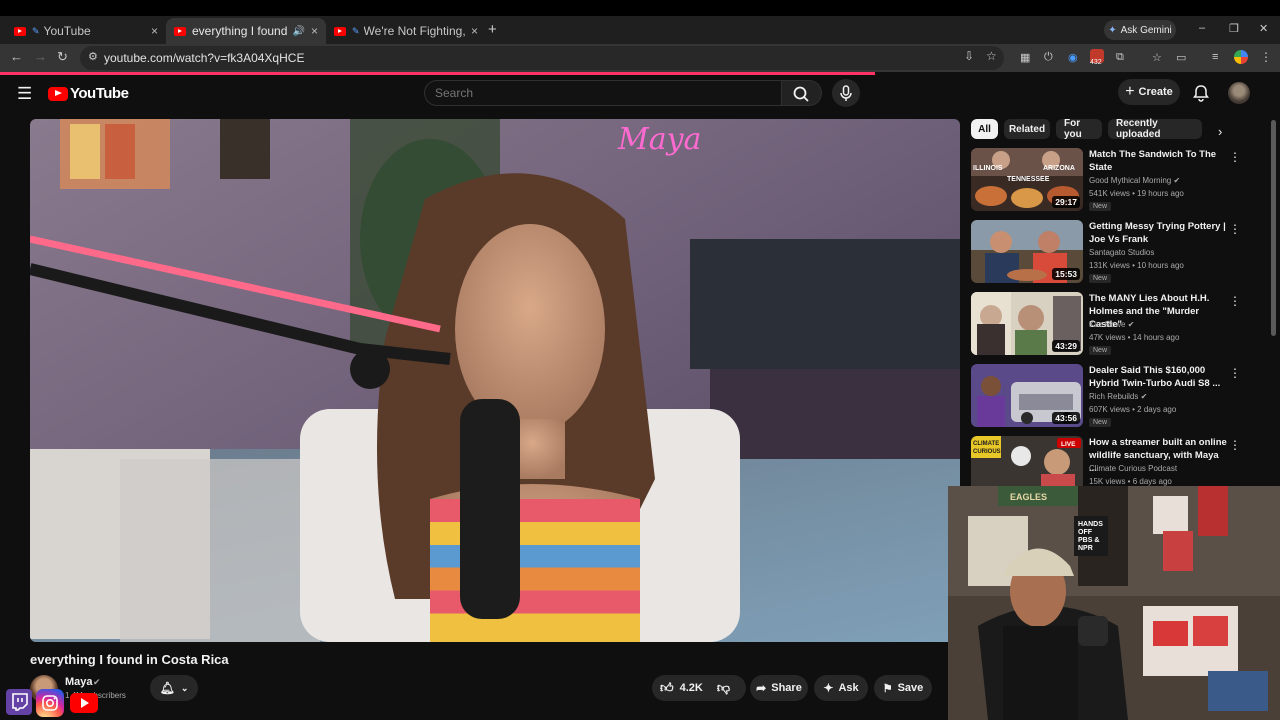  What do you see at coordinates (1133, 409) in the screenshot?
I see `video-meta: 607K views • 2 days ago` at bounding box center [1133, 409].